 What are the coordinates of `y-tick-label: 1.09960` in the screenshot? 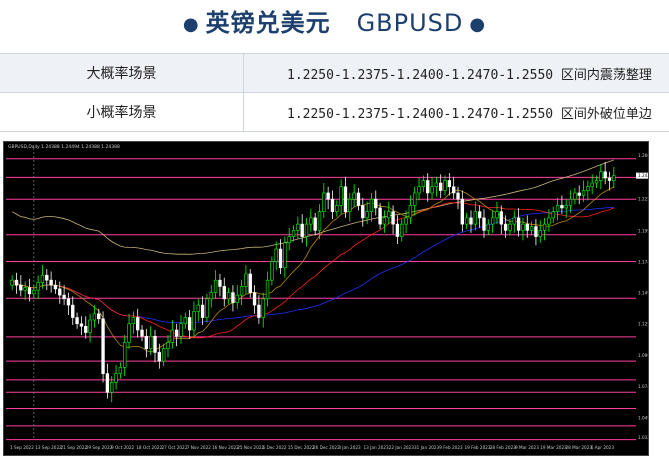 It's located at (643, 355).